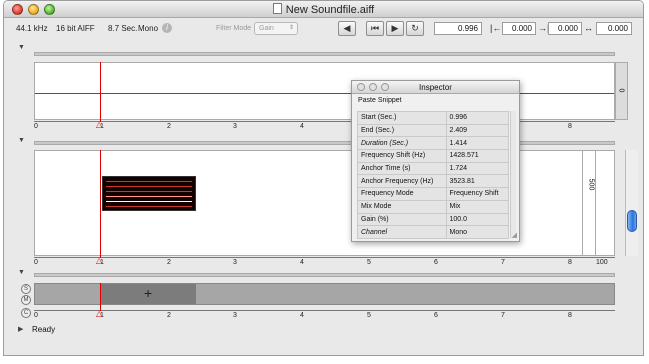 The width and height of the screenshot is (649, 364). Describe the element at coordinates (75, 28) in the screenshot. I see `bit-format: 16 bit AIFF` at that location.